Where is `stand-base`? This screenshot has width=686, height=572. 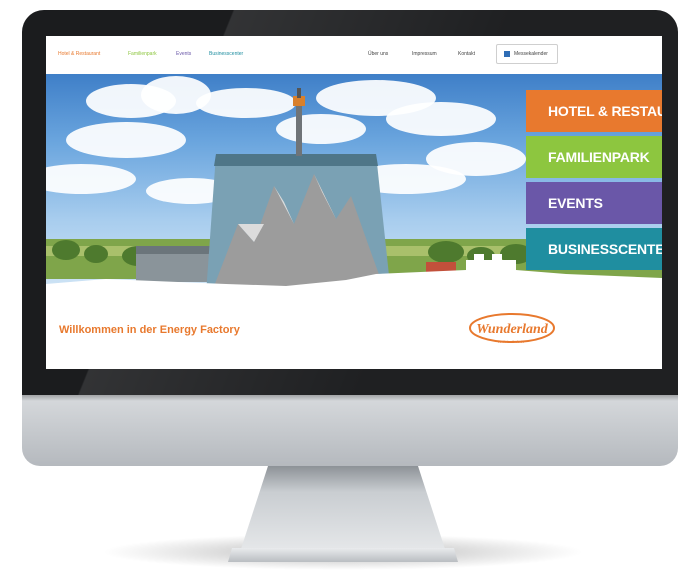
stand-base is located at coordinates (343, 555).